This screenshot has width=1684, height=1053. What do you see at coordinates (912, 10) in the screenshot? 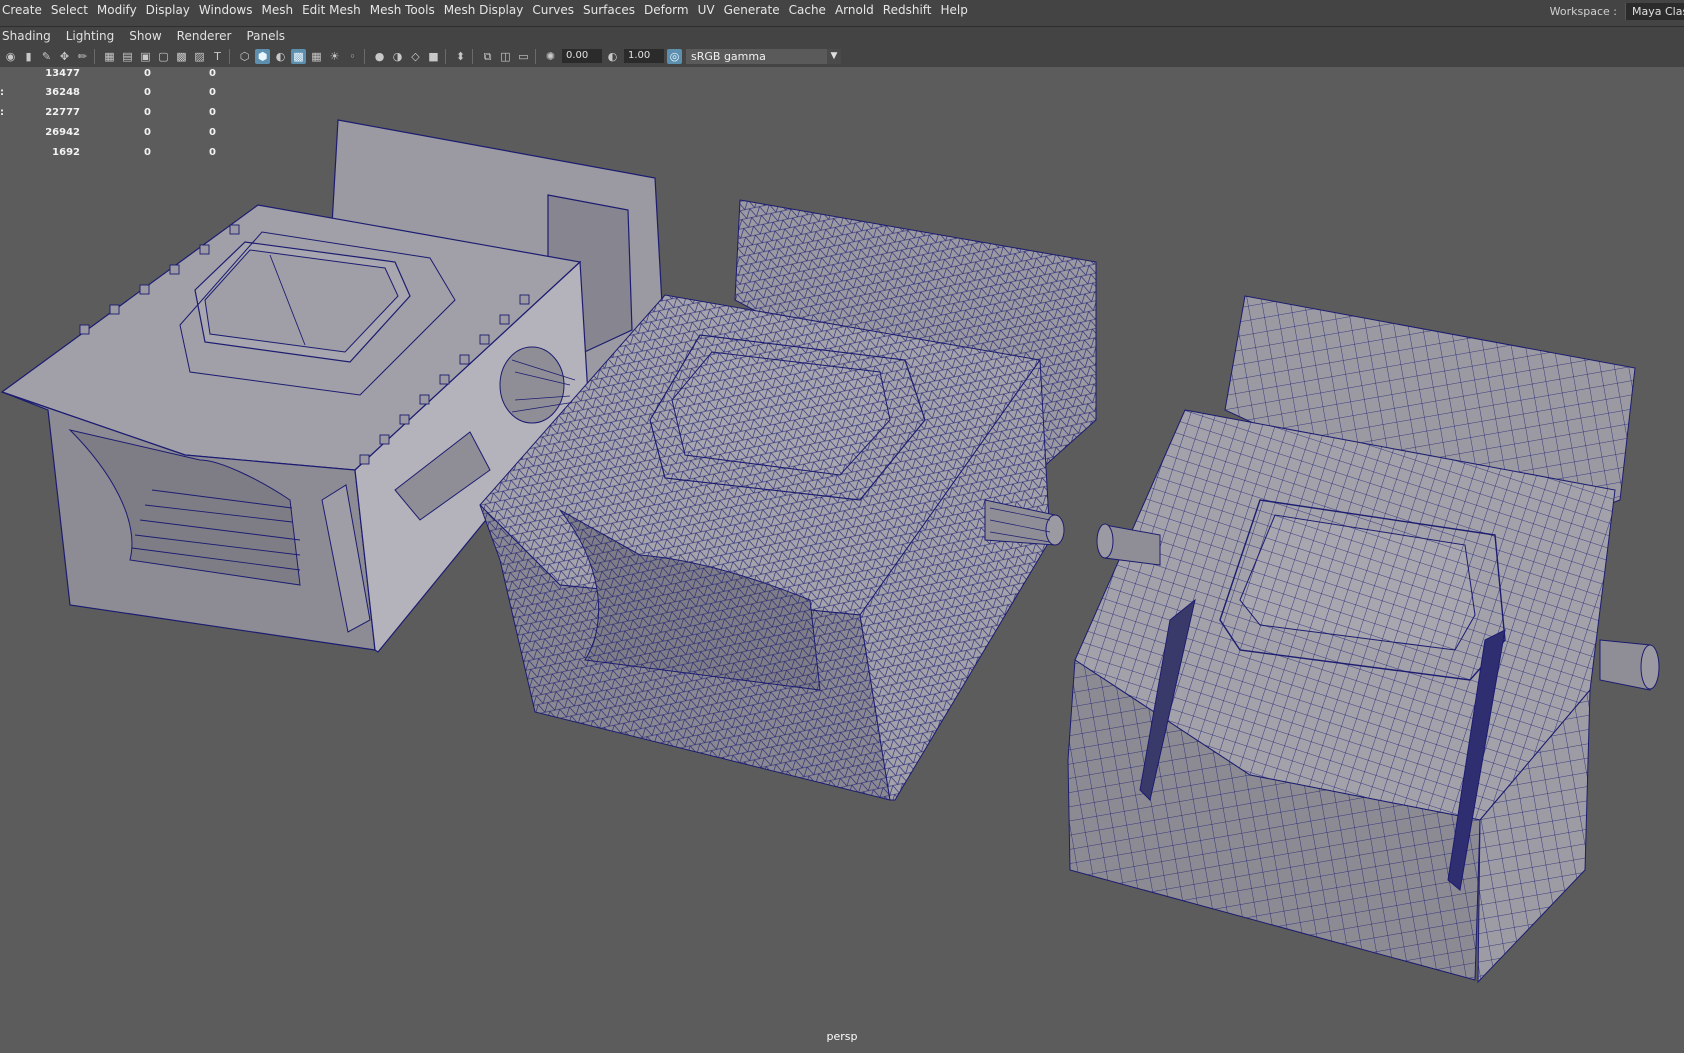
I see `menu-redshift: Redshift` at bounding box center [912, 10].